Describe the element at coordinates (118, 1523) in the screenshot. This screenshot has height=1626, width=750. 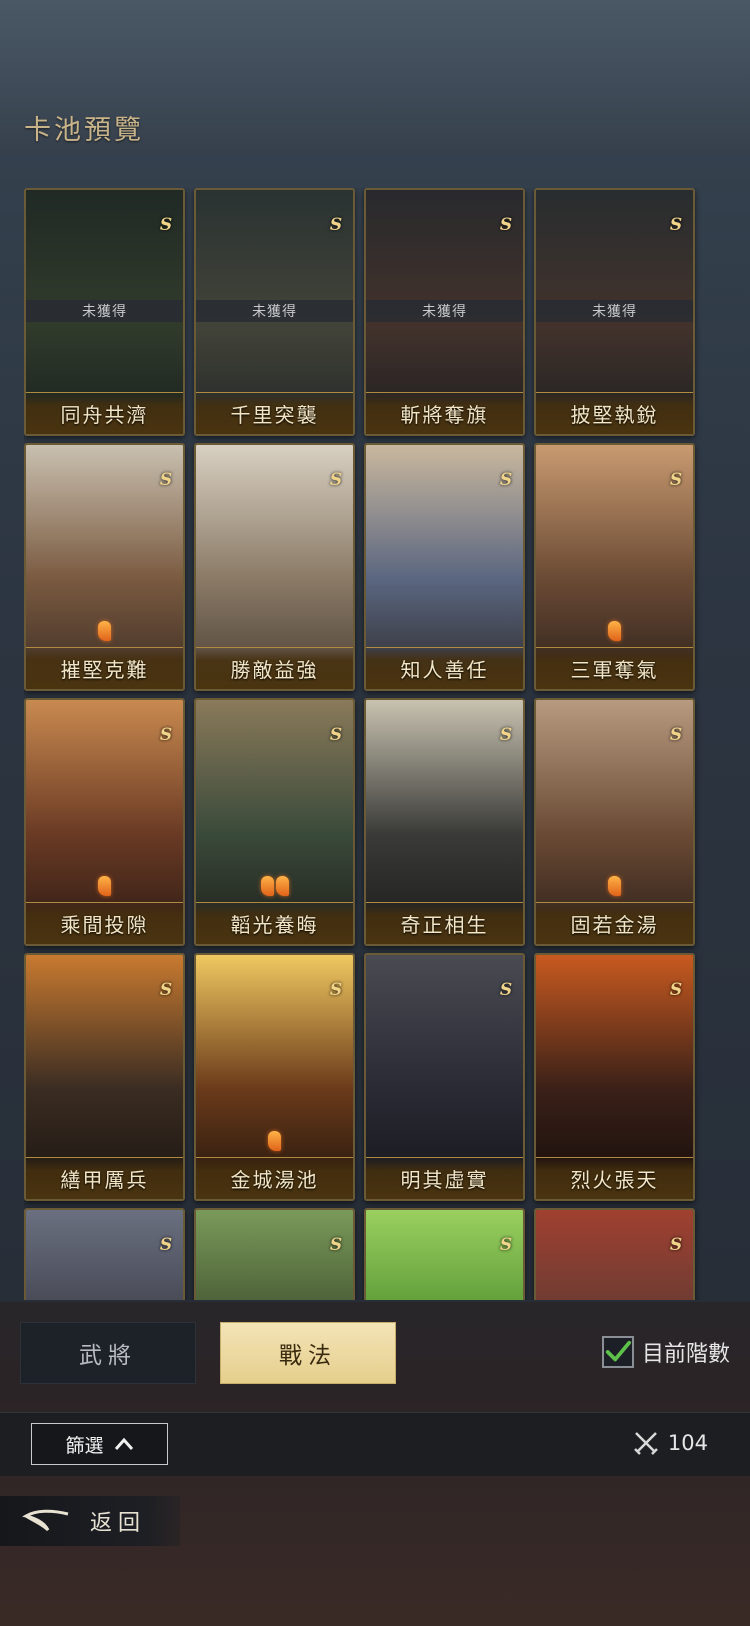
I see `back-label: 返回` at that location.